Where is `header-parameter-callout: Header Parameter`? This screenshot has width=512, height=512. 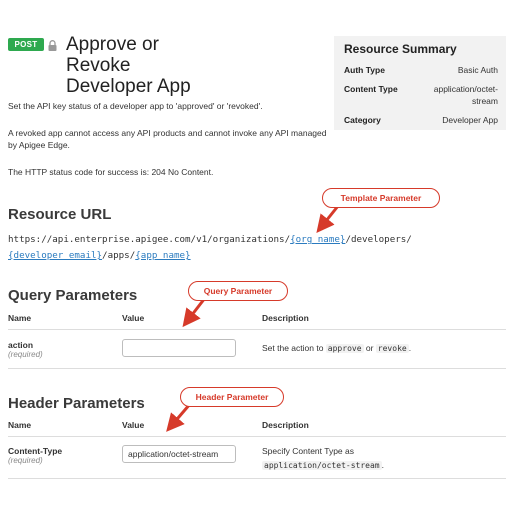 header-parameter-callout: Header Parameter is located at coordinates (232, 397).